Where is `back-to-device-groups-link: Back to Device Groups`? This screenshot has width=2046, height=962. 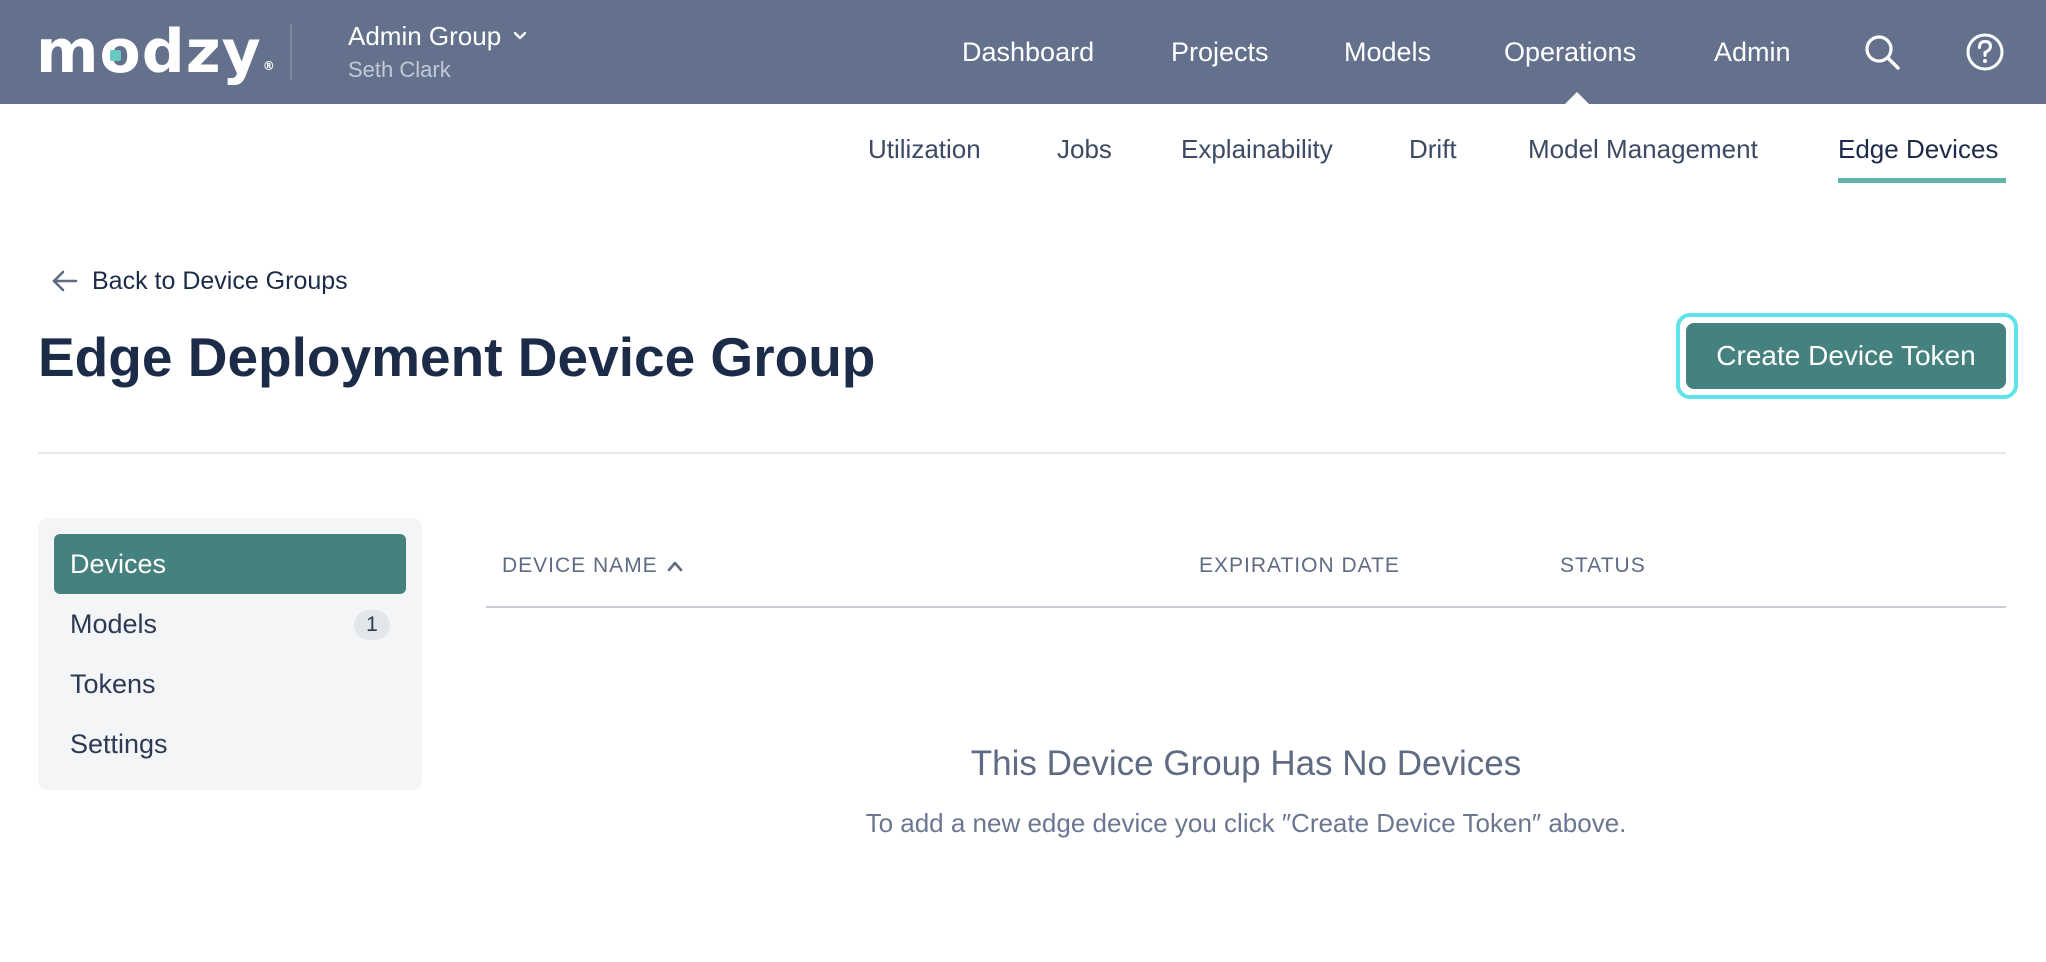
back-to-device-groups-link: Back to Device Groups is located at coordinates (199, 281).